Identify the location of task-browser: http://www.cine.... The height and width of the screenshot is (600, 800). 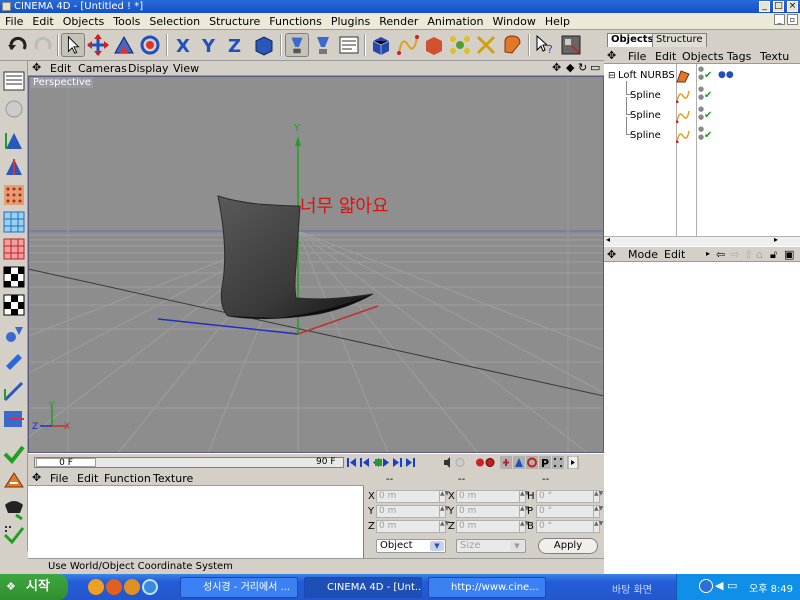
(487, 587).